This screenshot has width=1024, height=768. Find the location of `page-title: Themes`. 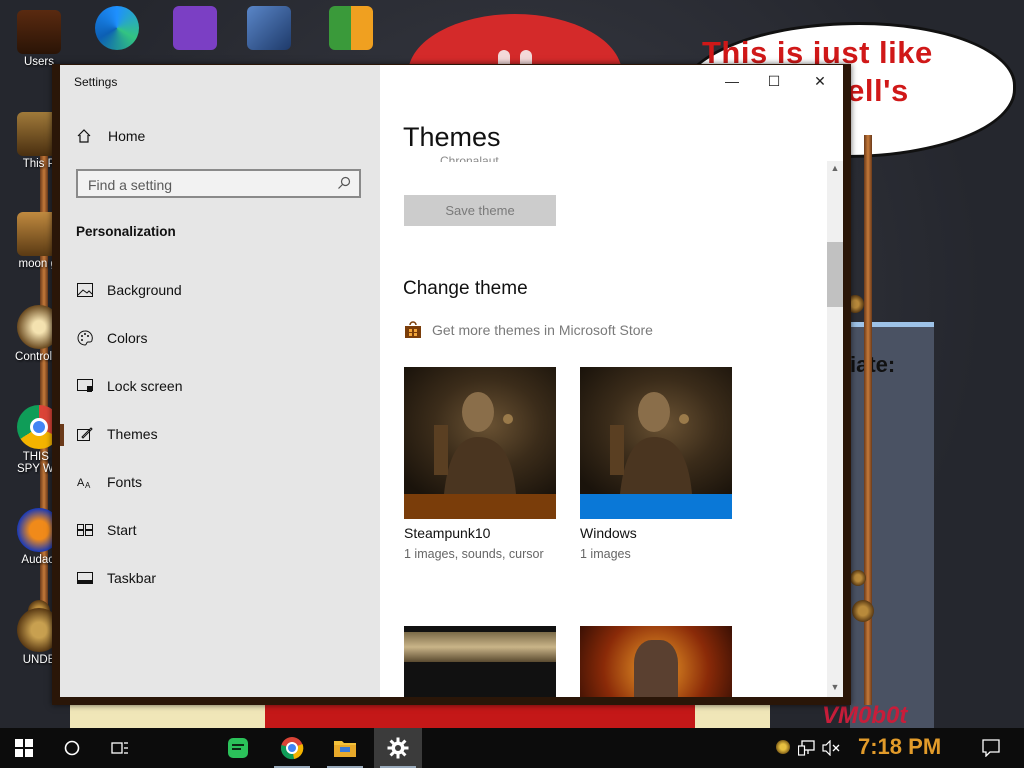

page-title: Themes is located at coordinates (452, 137).